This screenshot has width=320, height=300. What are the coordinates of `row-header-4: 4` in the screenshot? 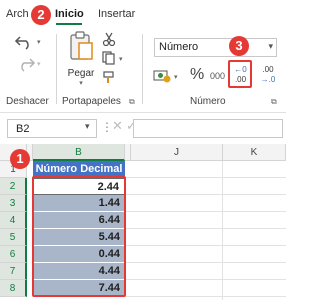 It's located at (13, 220).